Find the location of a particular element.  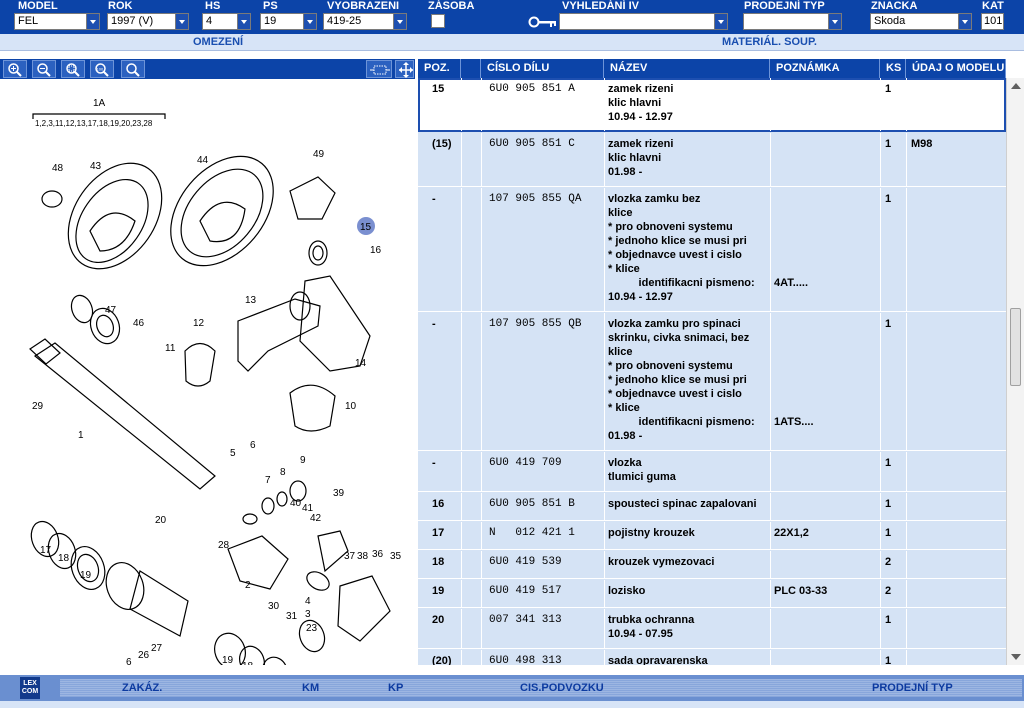

cell-nazev: zamek rizeni klic hlavni 10.94 - 12.97 is located at coordinates (641, 103).